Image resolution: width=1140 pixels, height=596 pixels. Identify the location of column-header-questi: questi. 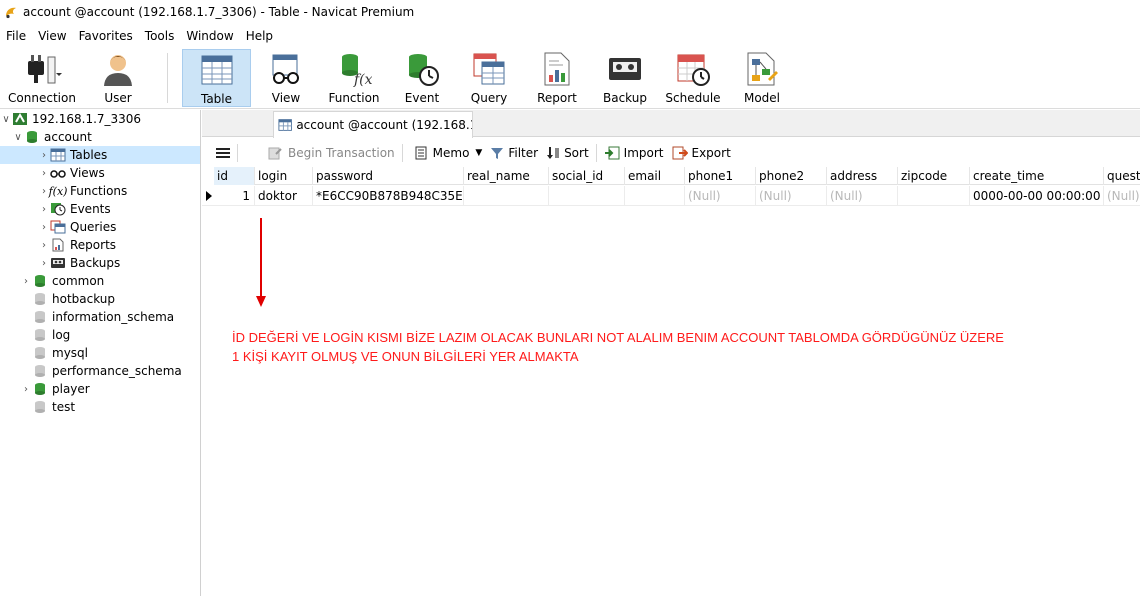
(1122, 176).